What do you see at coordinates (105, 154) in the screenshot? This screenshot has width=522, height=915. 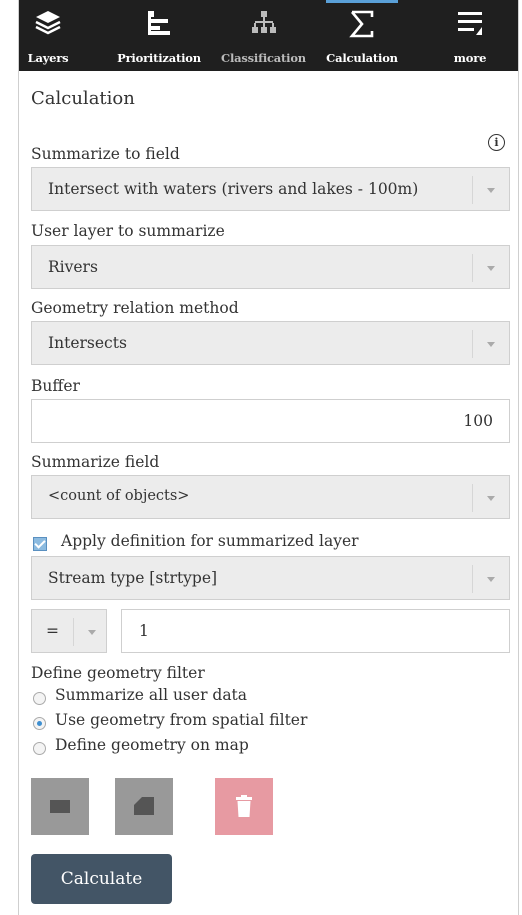 I see `summarize-to-field-label: Summarize to field` at bounding box center [105, 154].